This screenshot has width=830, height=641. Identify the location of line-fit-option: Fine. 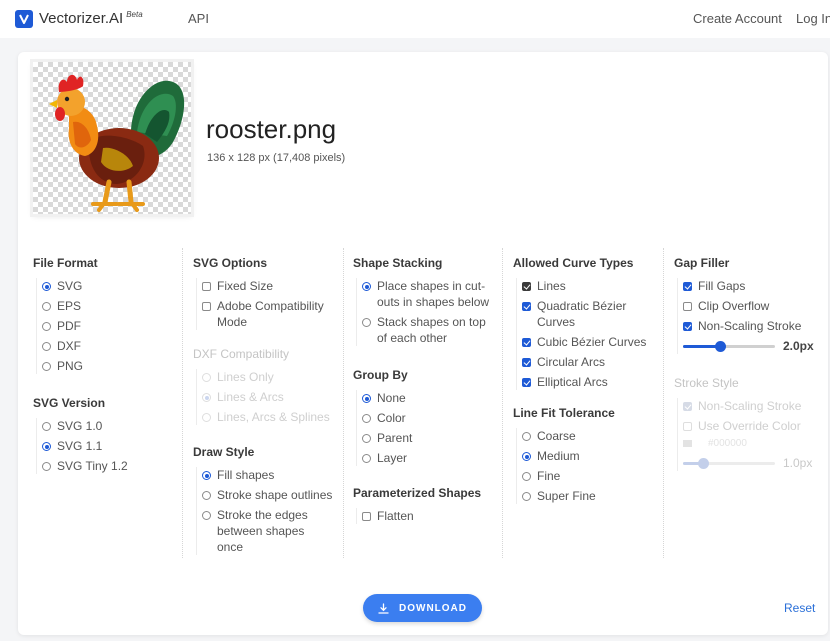
(568, 476).